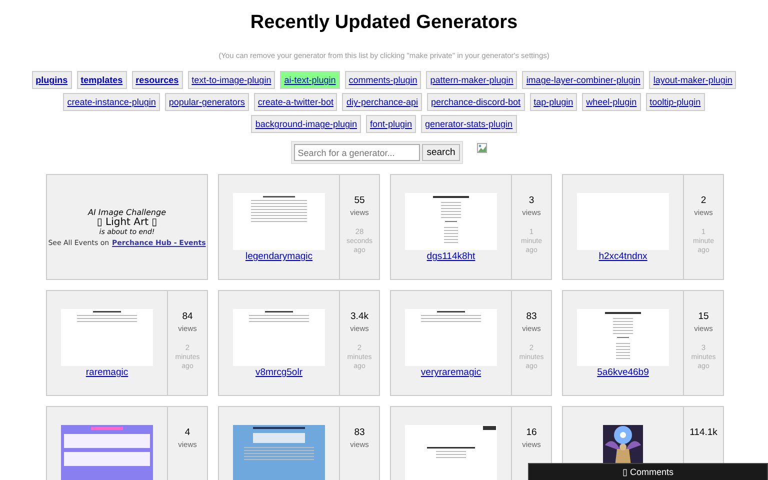 The image size is (768, 480). What do you see at coordinates (382, 102) in the screenshot?
I see `tag-link: diy-perchance-api` at bounding box center [382, 102].